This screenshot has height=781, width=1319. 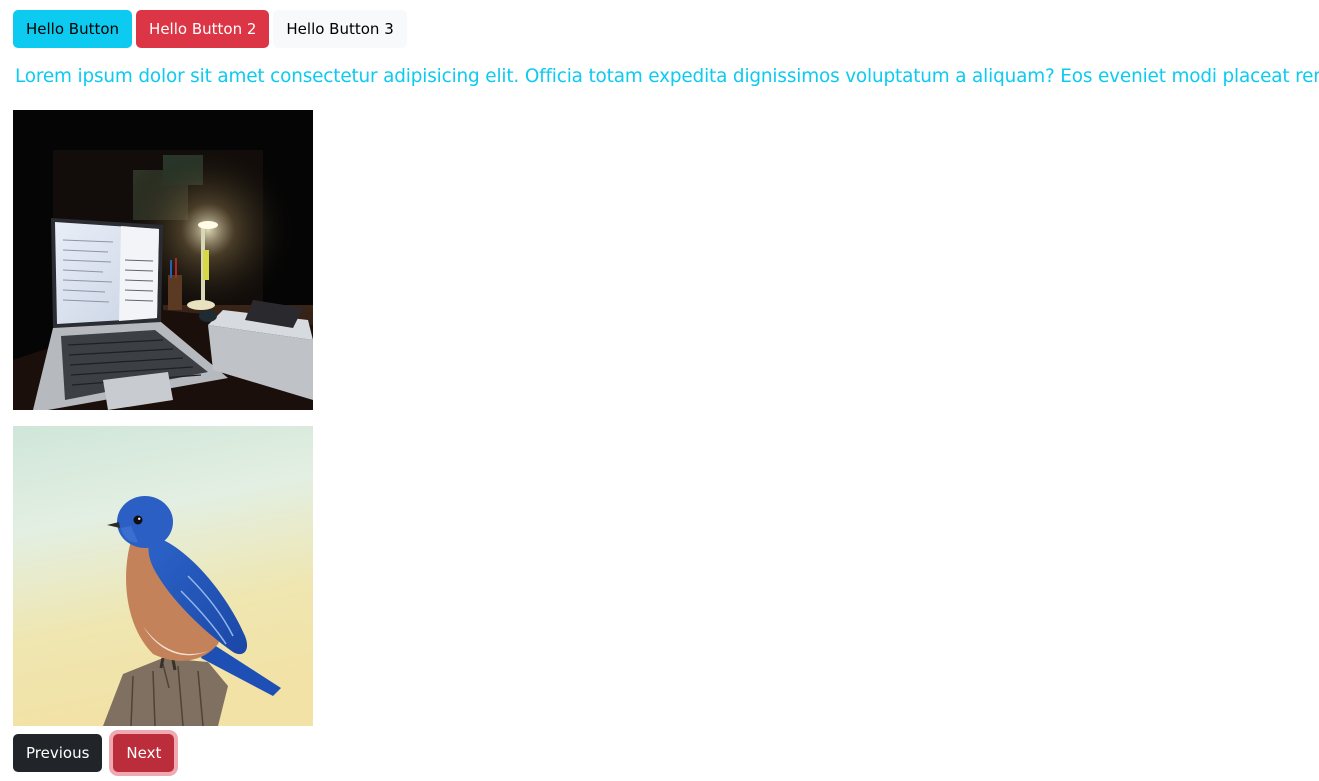 I want to click on pagination-group: Previous Next, so click(x=94, y=753).